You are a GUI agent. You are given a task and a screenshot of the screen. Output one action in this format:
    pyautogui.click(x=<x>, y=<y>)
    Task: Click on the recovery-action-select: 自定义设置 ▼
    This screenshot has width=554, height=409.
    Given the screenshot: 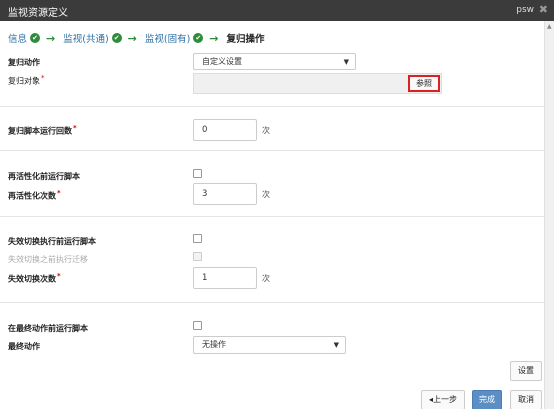 What is the action you would take?
    pyautogui.click(x=274, y=61)
    